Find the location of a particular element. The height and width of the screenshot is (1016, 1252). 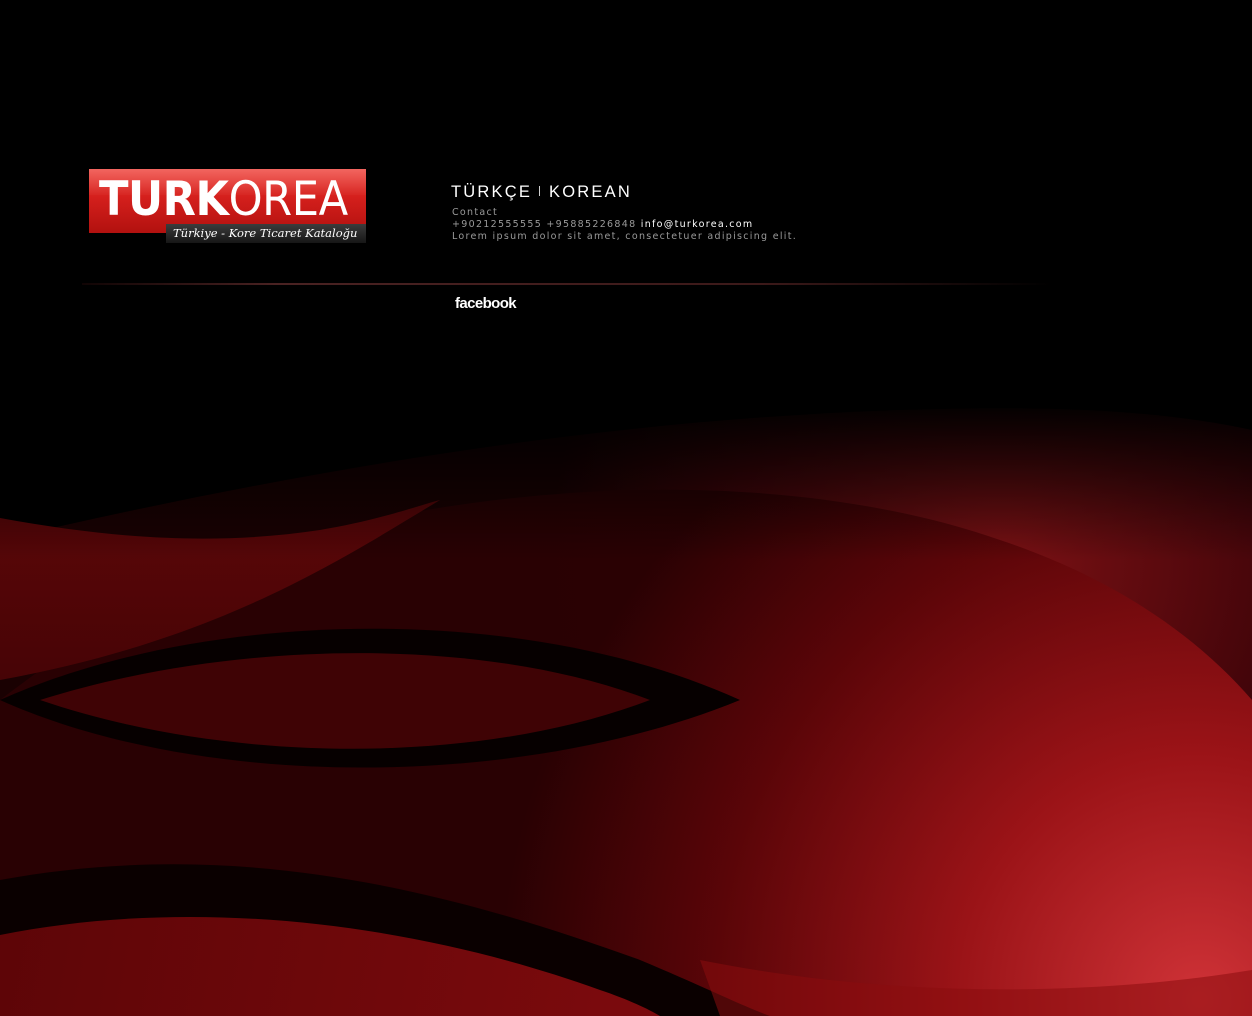

language-nav: TÜRKÇE KOREAN is located at coordinates (541, 192).